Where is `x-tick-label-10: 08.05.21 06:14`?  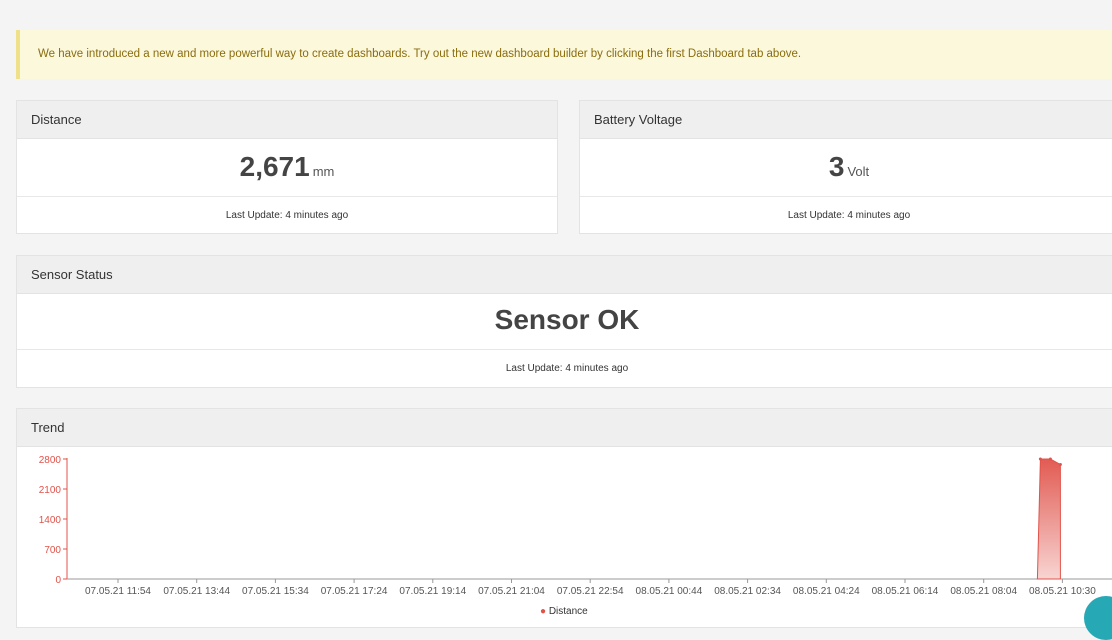 x-tick-label-10: 08.05.21 06:14 is located at coordinates (905, 591).